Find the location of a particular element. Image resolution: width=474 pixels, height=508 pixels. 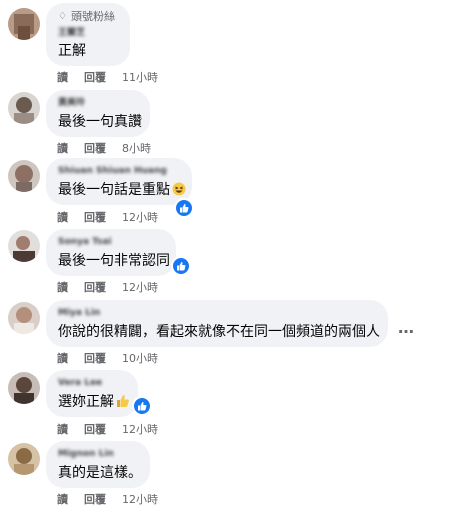

comment-timestamp: 8小時 is located at coordinates (136, 148).